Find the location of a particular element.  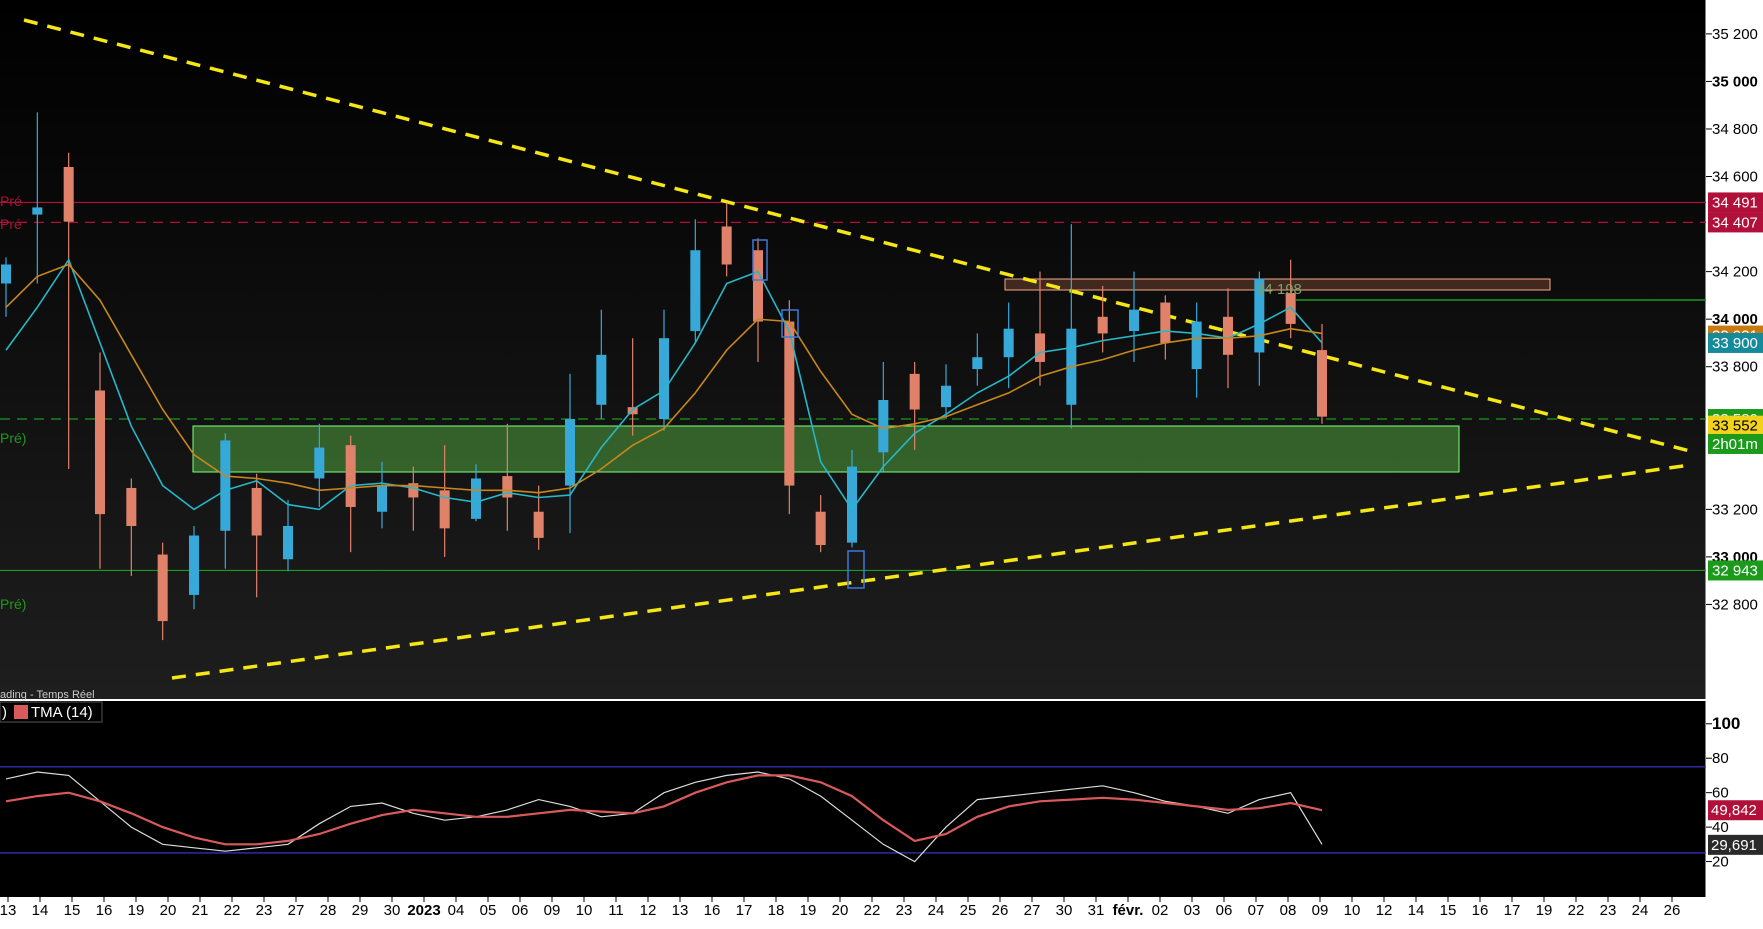

y-tick-label: 34 600 is located at coordinates (1735, 177).